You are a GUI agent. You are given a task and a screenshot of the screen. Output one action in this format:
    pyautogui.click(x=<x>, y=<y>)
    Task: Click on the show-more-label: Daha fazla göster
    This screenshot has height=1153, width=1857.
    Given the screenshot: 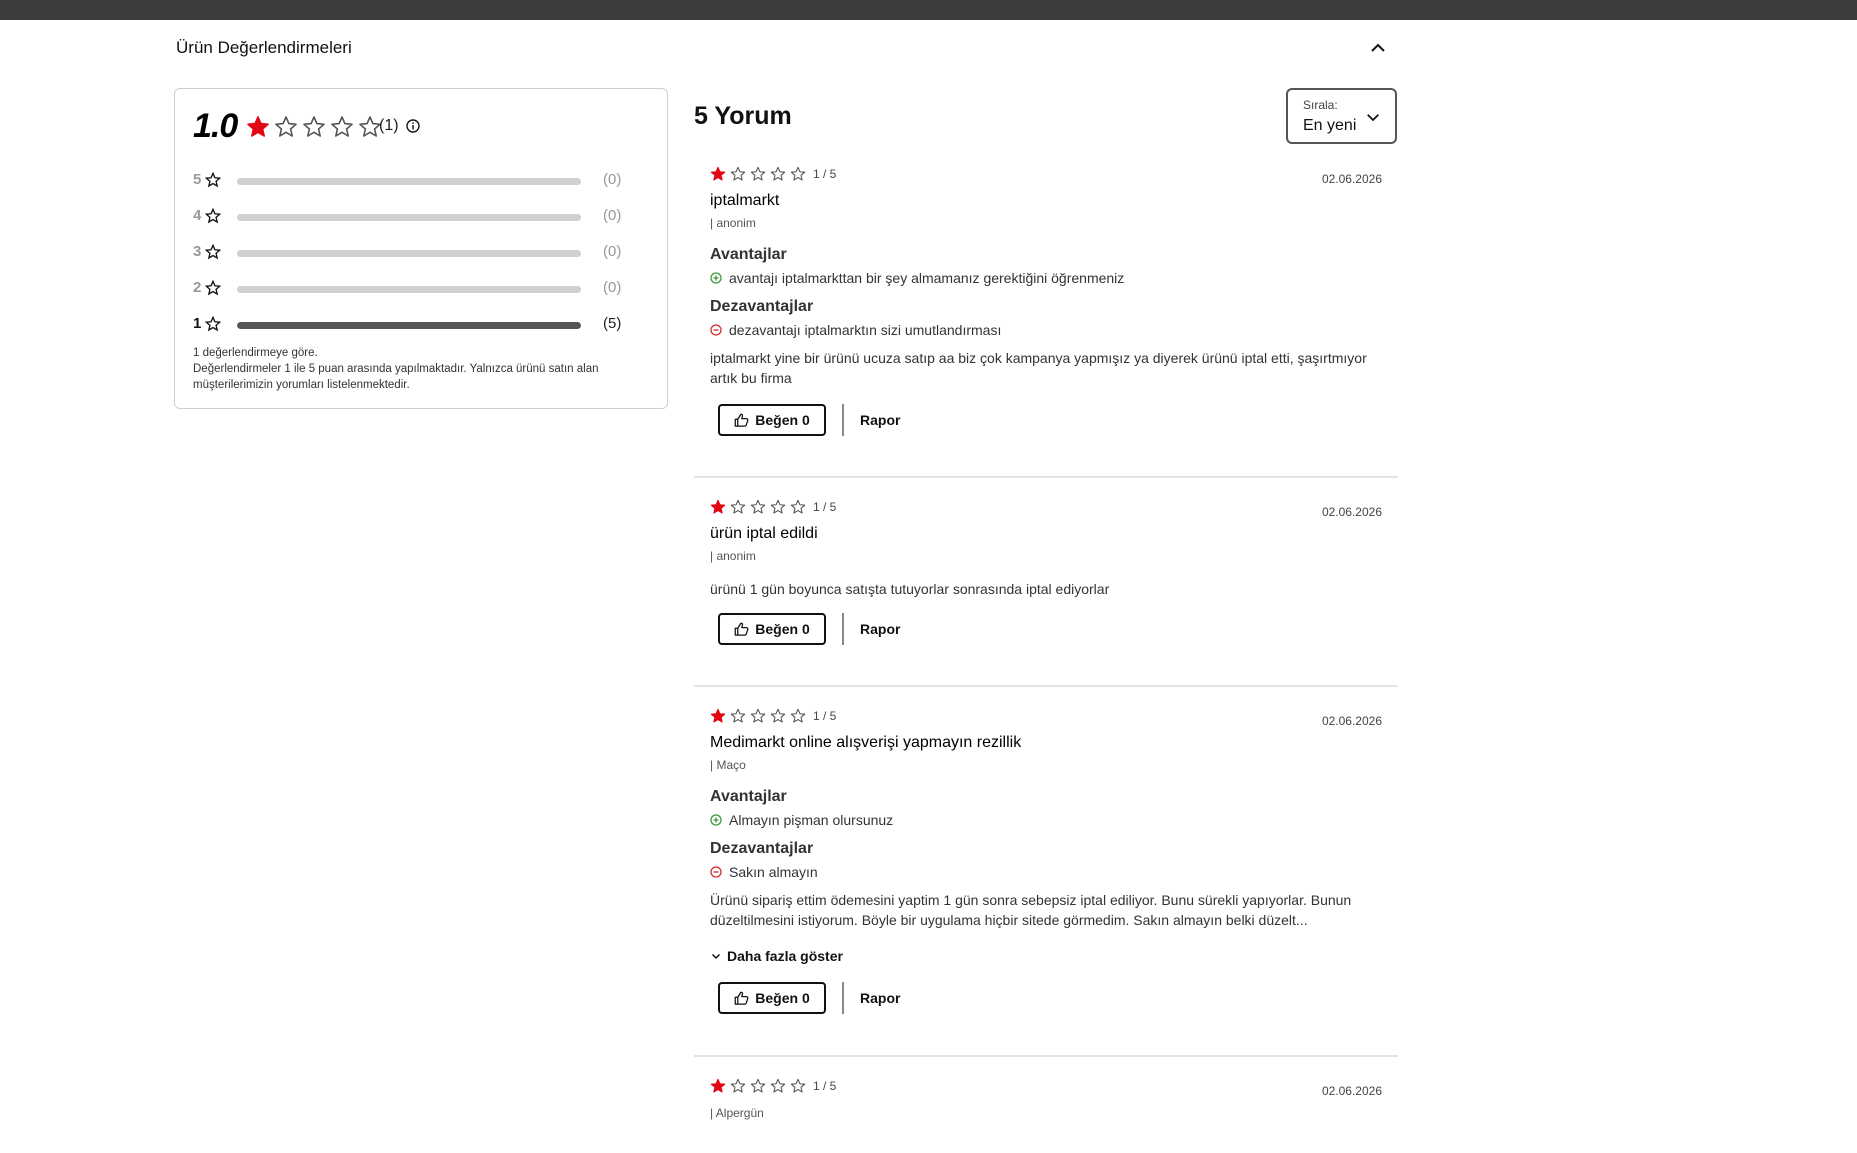 What is the action you would take?
    pyautogui.click(x=785, y=956)
    